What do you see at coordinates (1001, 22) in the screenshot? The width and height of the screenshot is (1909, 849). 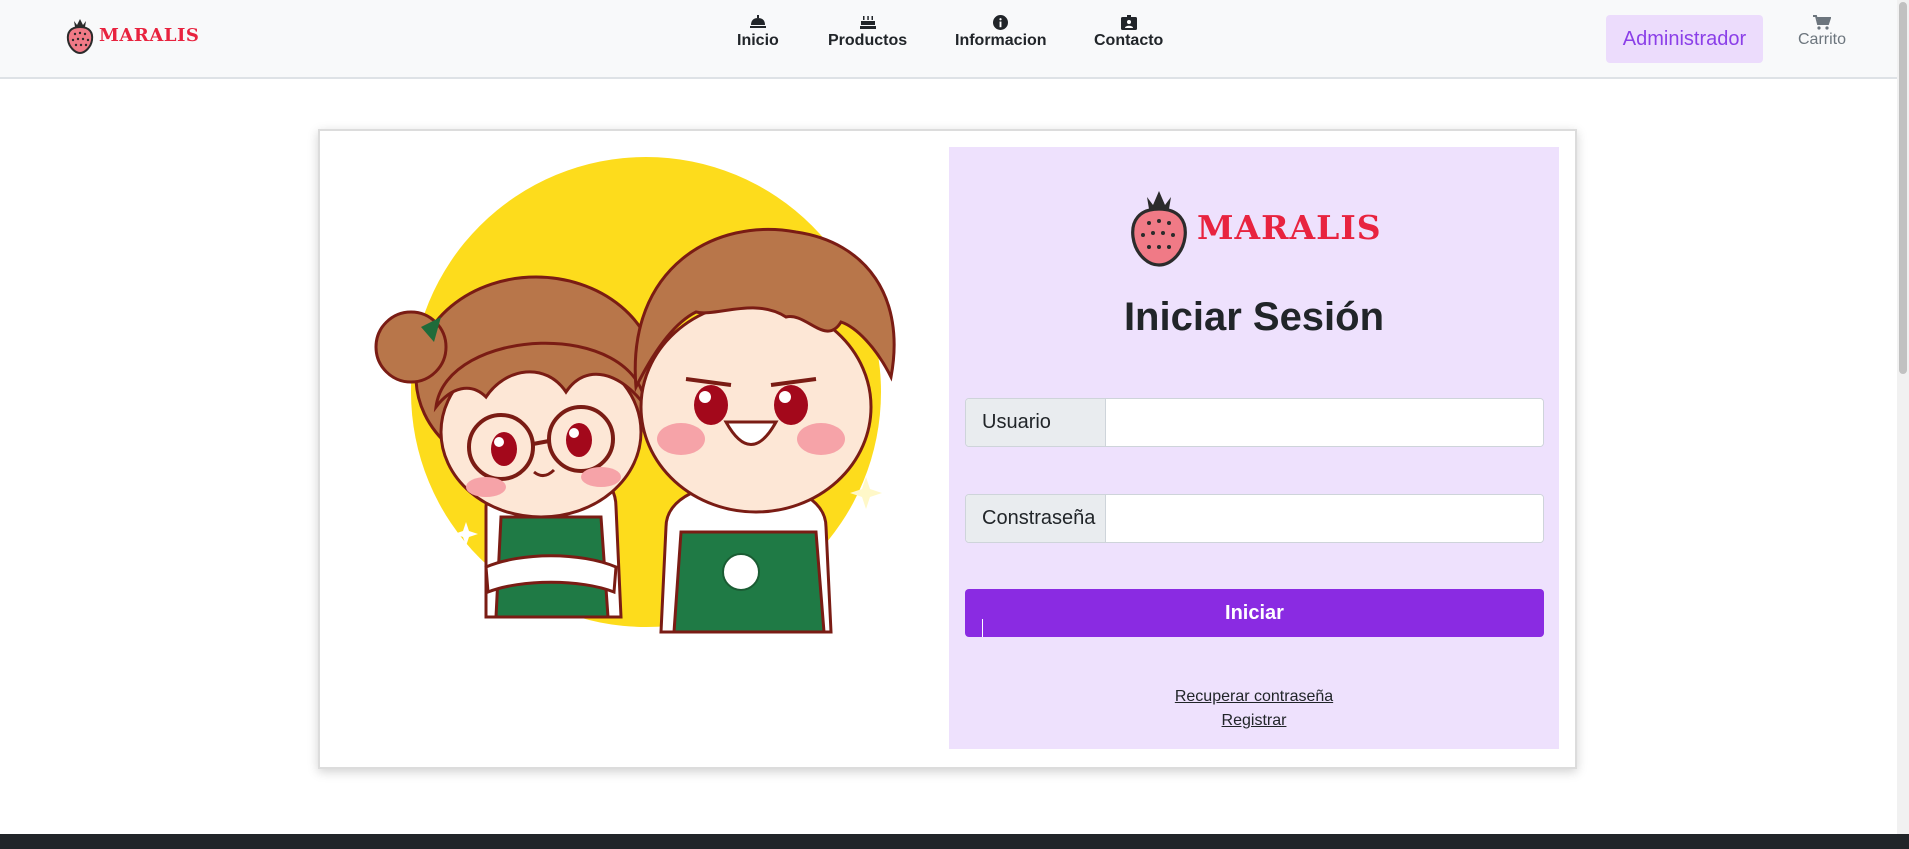 I see `info-circle-icon` at bounding box center [1001, 22].